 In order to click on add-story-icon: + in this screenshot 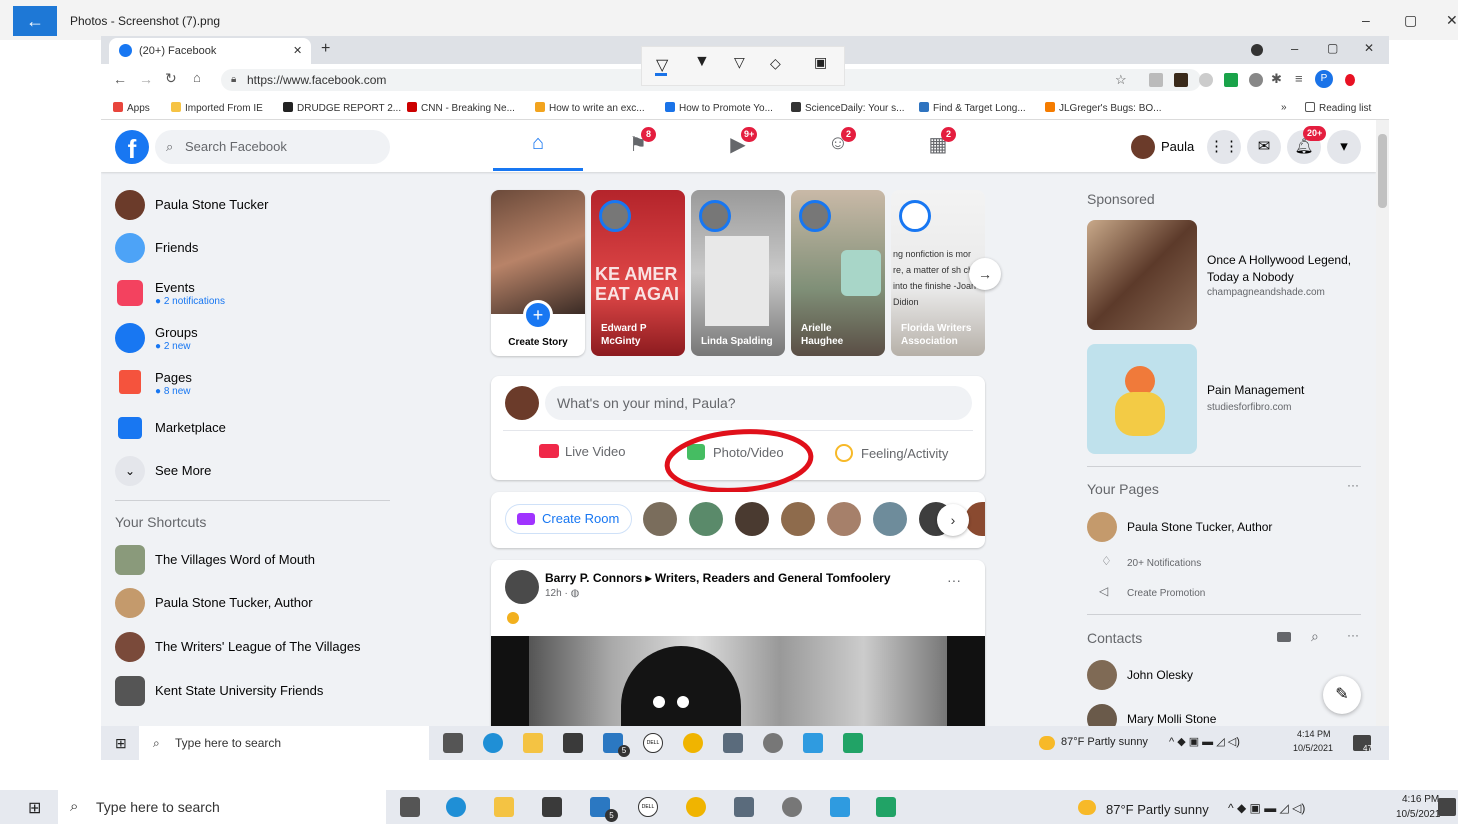, I will do `click(538, 315)`.